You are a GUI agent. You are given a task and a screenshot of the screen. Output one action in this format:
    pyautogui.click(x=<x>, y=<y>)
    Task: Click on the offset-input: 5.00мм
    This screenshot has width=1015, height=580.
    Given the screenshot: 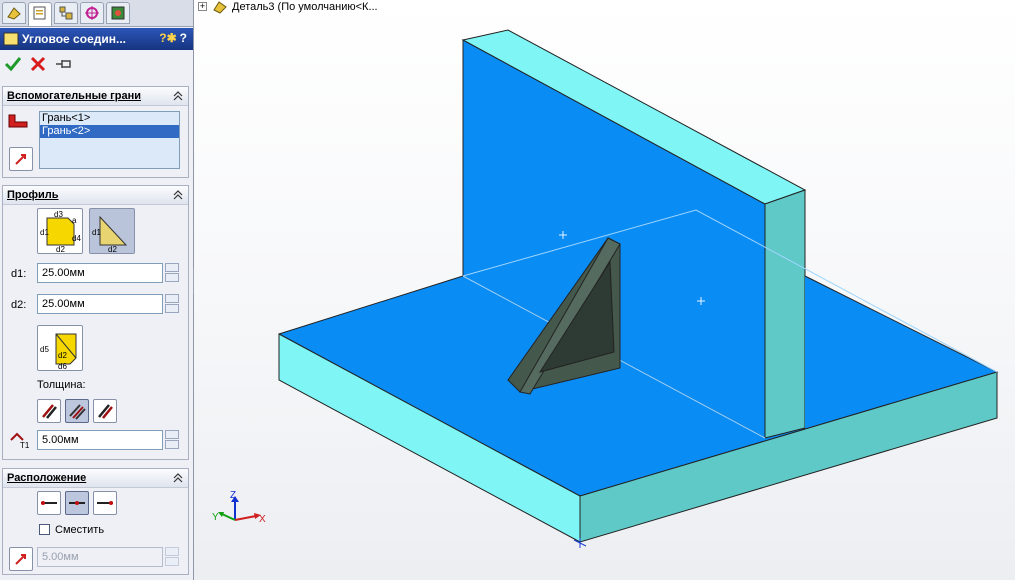 What is the action you would take?
    pyautogui.click(x=100, y=557)
    